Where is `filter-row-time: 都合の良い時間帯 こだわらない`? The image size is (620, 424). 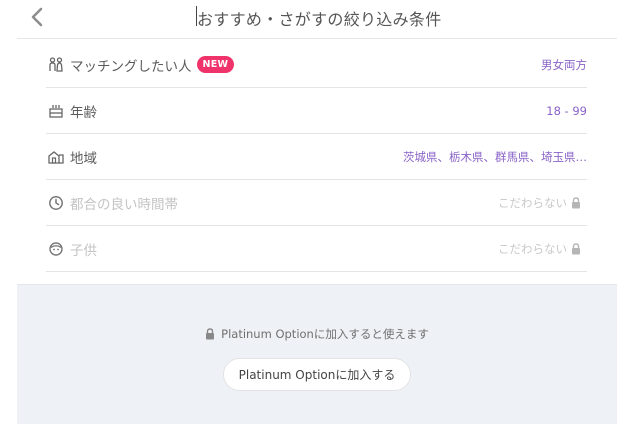
filter-row-time: 都合の良い時間帯 こだわらない is located at coordinates (316, 203).